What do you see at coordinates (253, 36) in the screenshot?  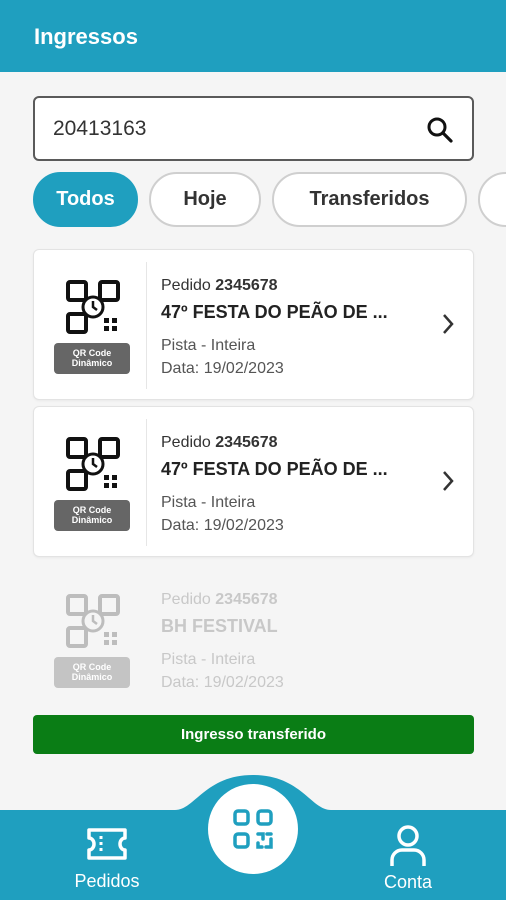 I see `app-header: Ingressos` at bounding box center [253, 36].